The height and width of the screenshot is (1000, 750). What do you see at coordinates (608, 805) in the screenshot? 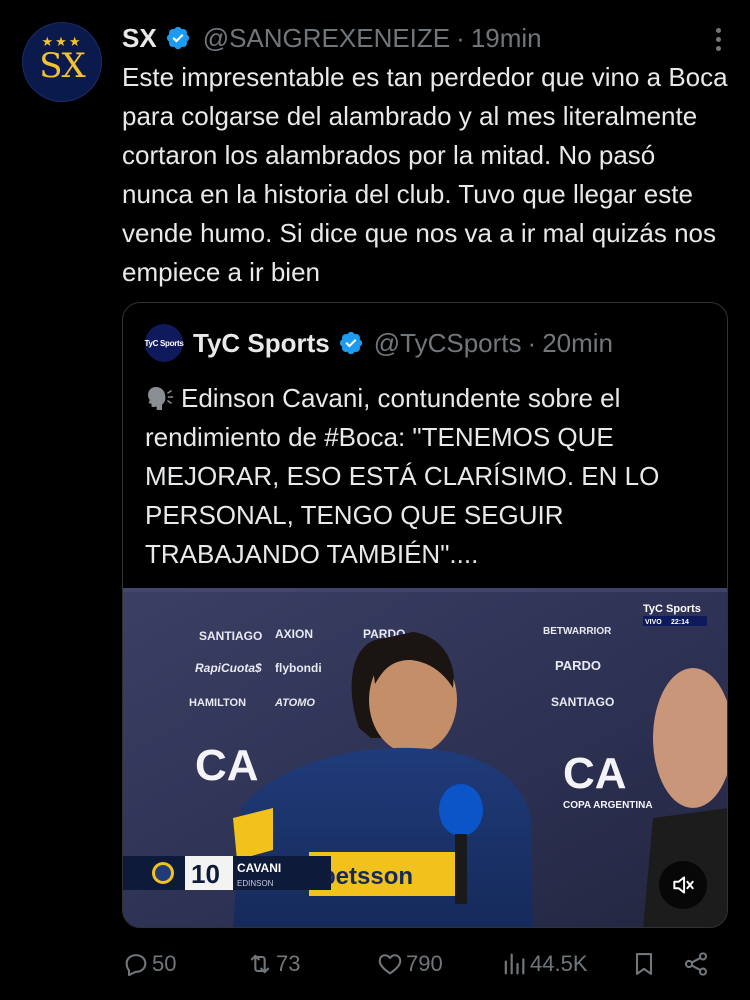
I see `cup-name: COPA ARGENTINA` at bounding box center [608, 805].